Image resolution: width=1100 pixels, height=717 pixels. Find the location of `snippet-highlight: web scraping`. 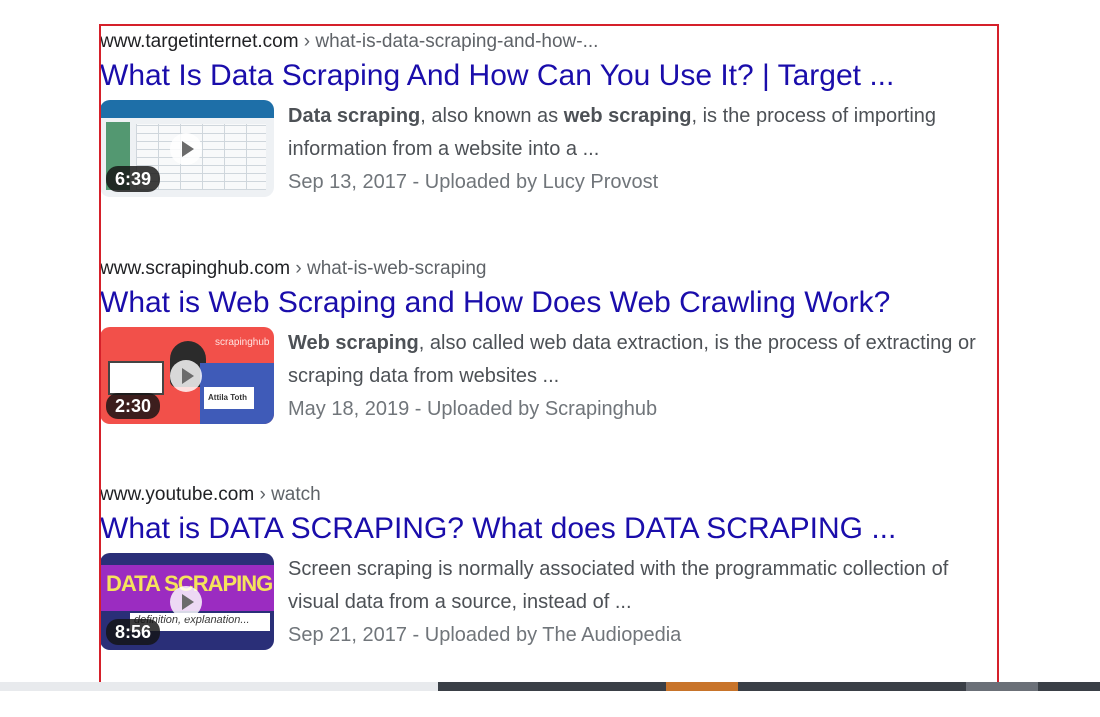

snippet-highlight: web scraping is located at coordinates (627, 116).